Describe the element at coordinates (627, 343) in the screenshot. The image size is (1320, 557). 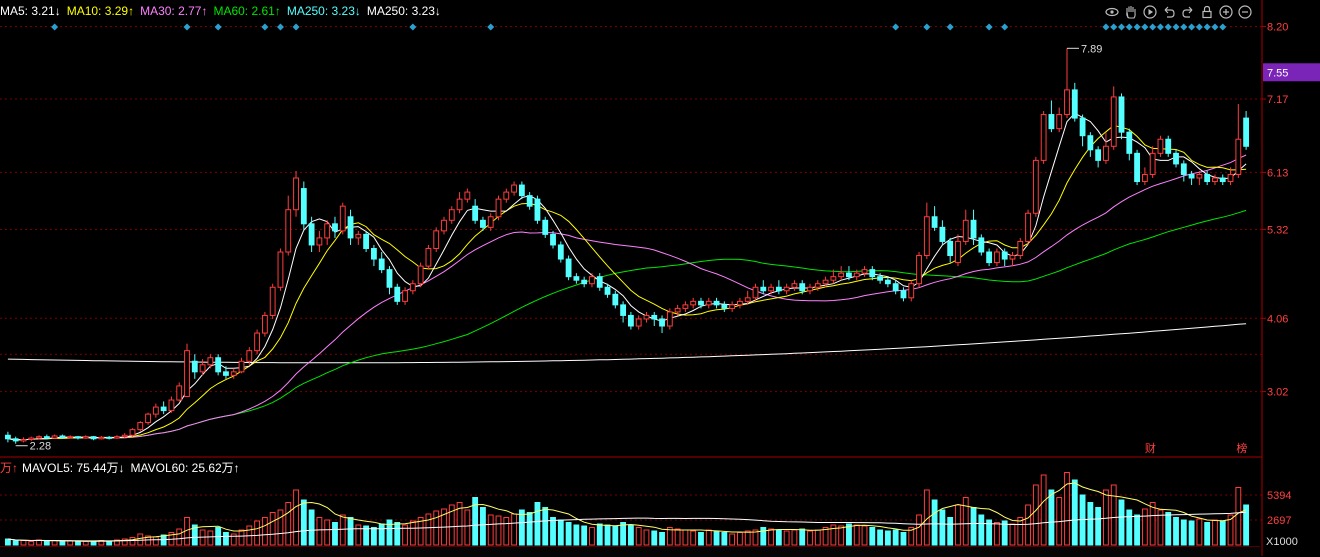
I see `ma250-line` at that location.